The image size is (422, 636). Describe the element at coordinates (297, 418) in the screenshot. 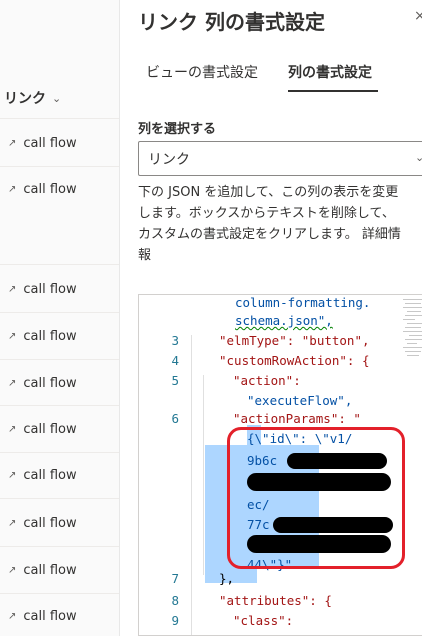

I see `code-line: "actionParams": "` at that location.